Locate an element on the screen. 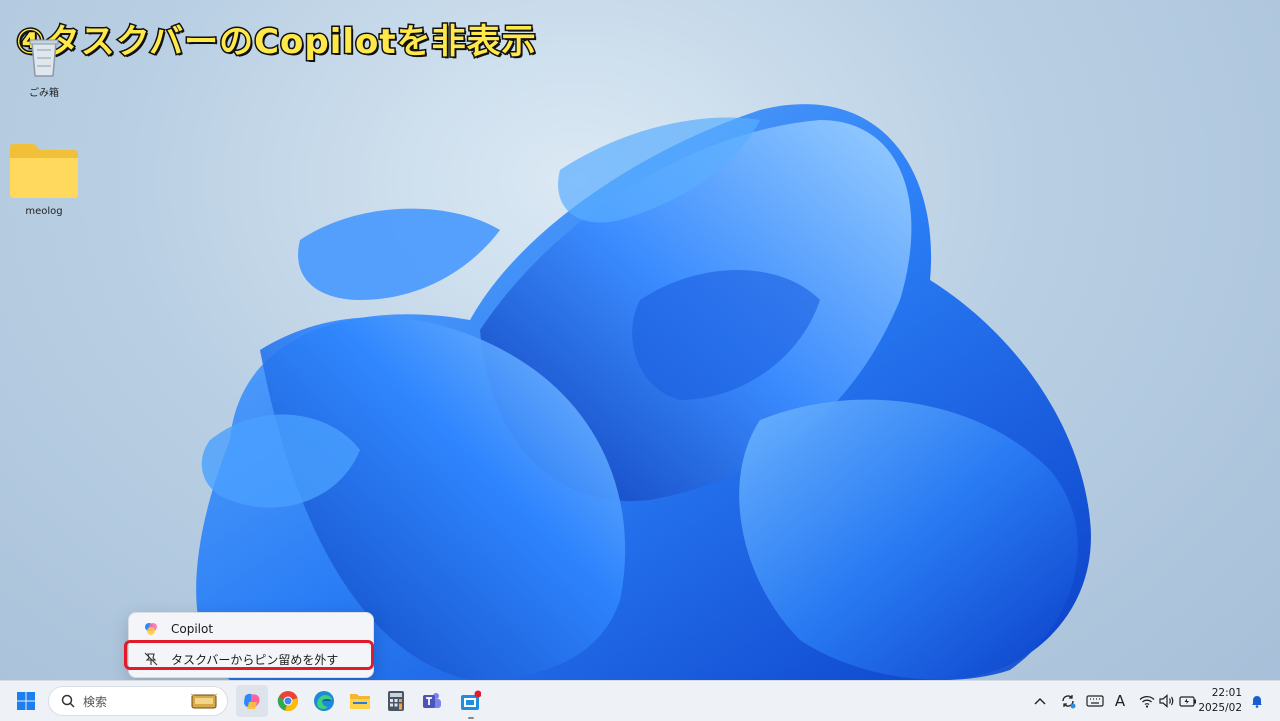  desktop-icon-recycle-bin: ごみ箱 is located at coordinates (44, 66).